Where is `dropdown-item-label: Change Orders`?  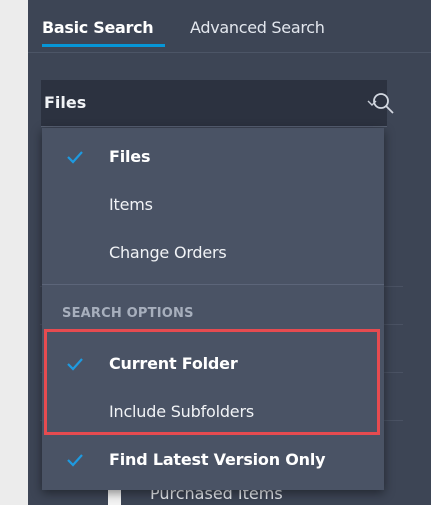
dropdown-item-label: Change Orders is located at coordinates (168, 252).